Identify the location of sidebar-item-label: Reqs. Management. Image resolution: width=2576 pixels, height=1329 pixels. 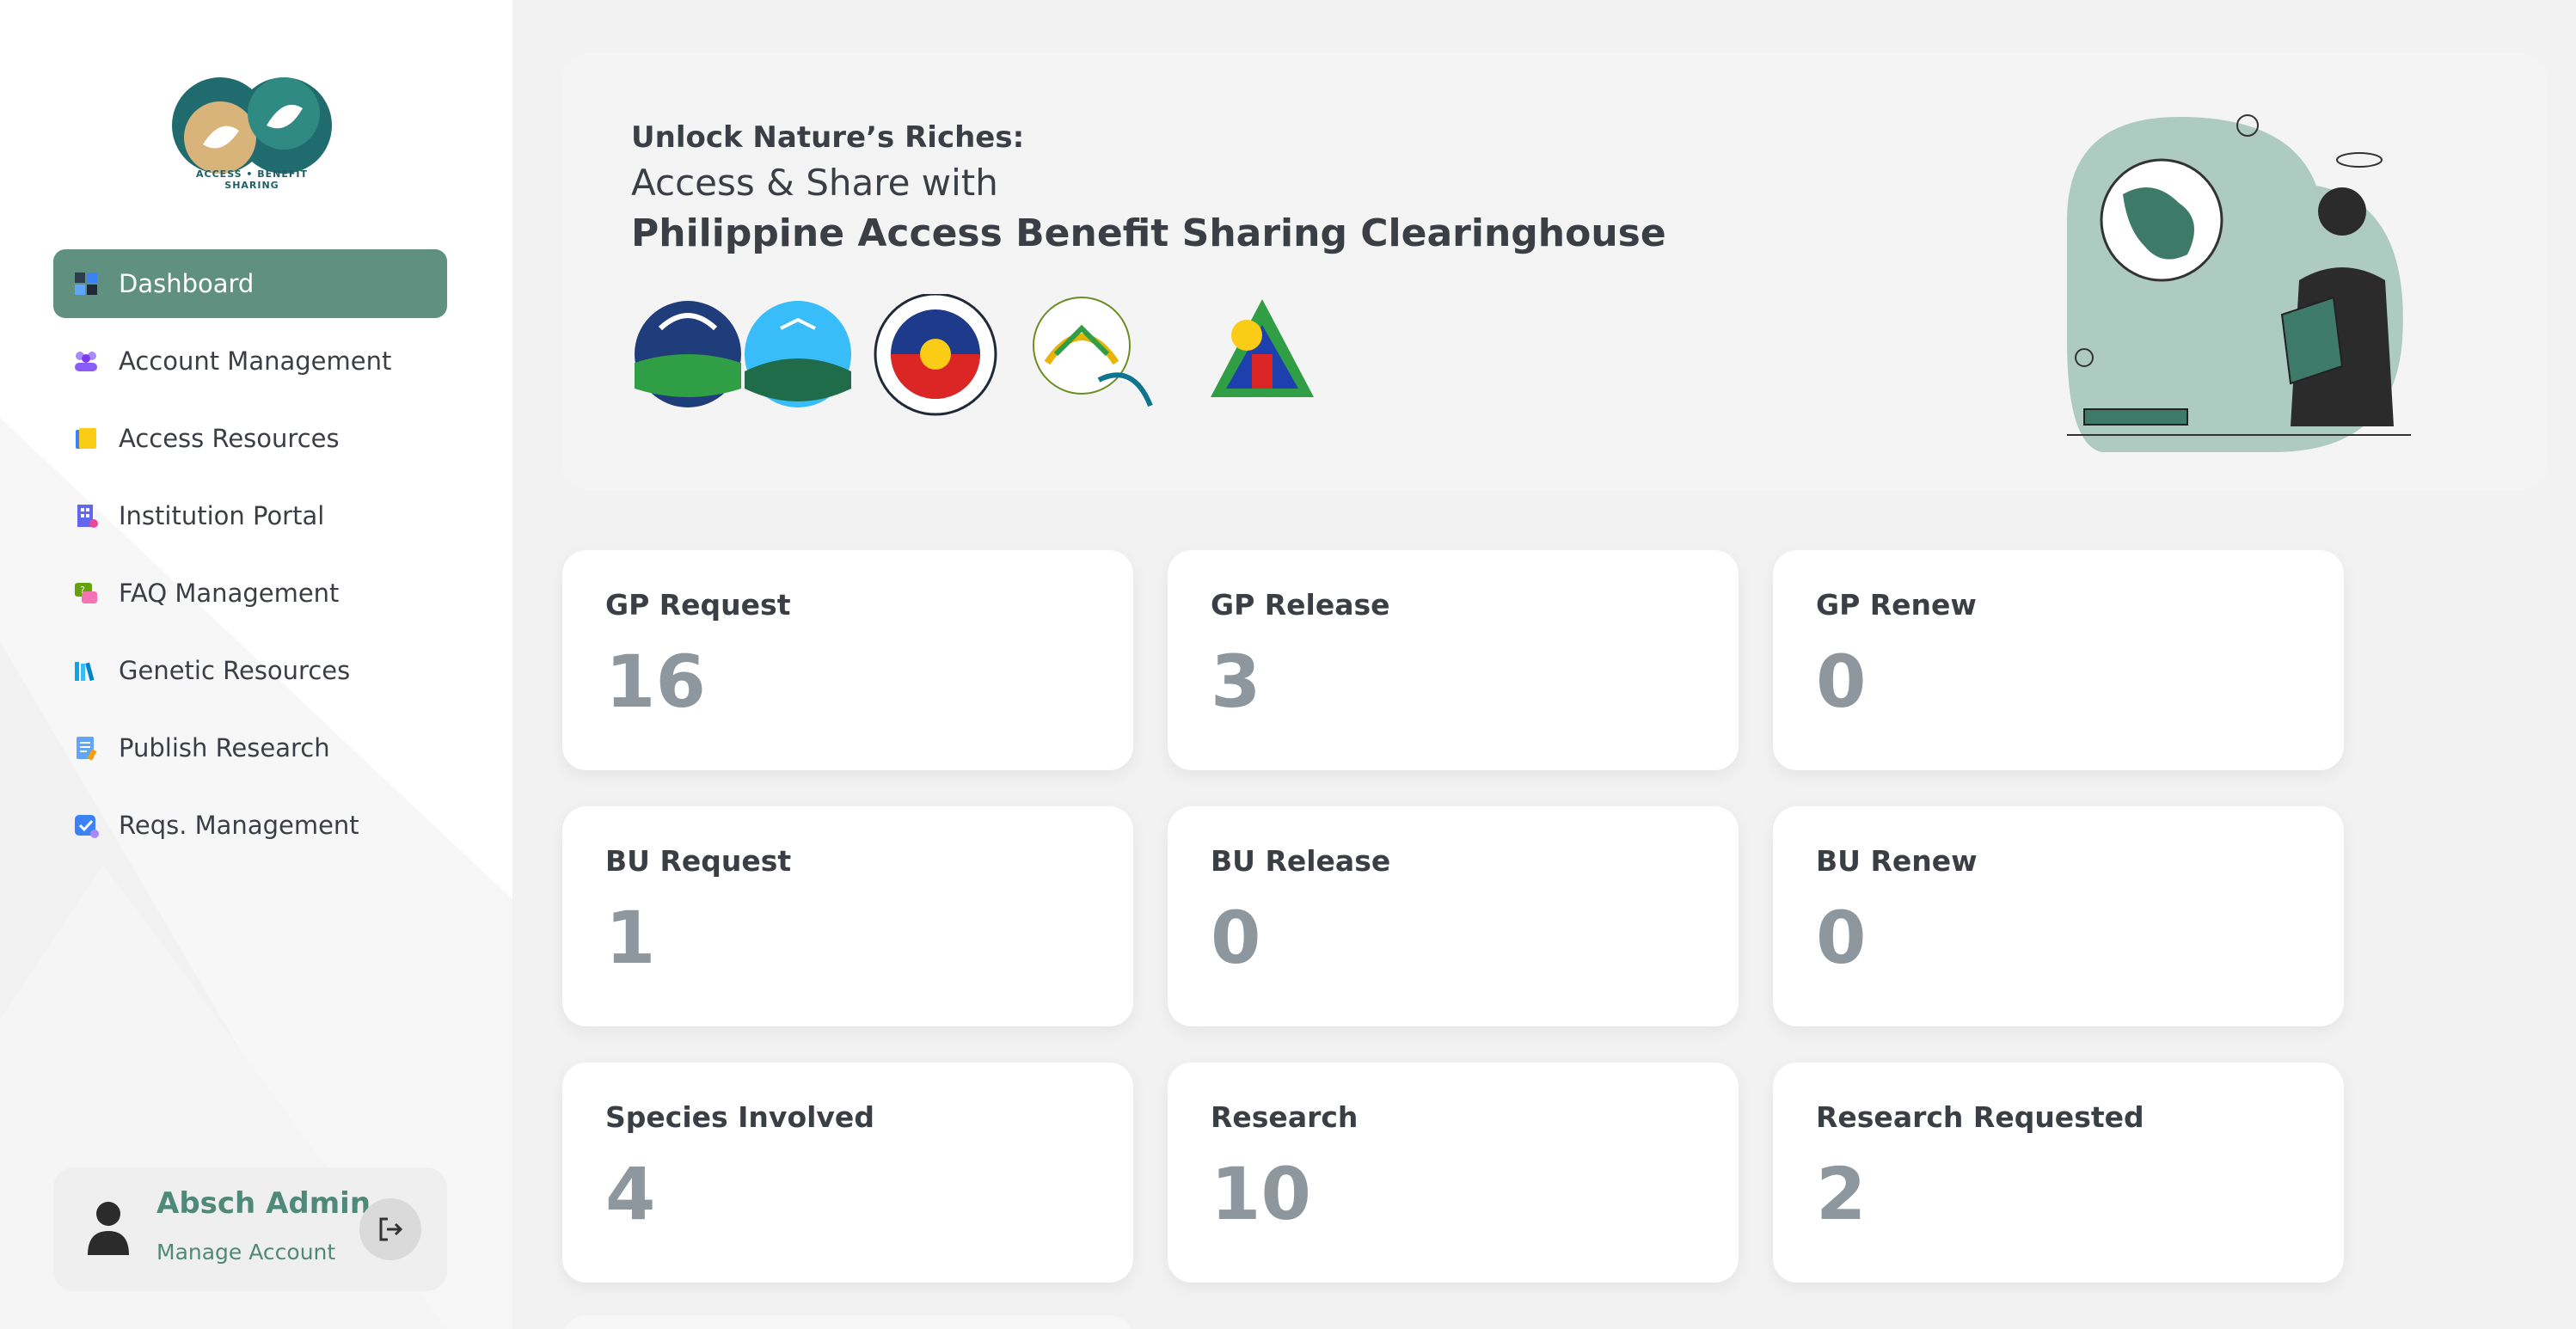
(239, 825).